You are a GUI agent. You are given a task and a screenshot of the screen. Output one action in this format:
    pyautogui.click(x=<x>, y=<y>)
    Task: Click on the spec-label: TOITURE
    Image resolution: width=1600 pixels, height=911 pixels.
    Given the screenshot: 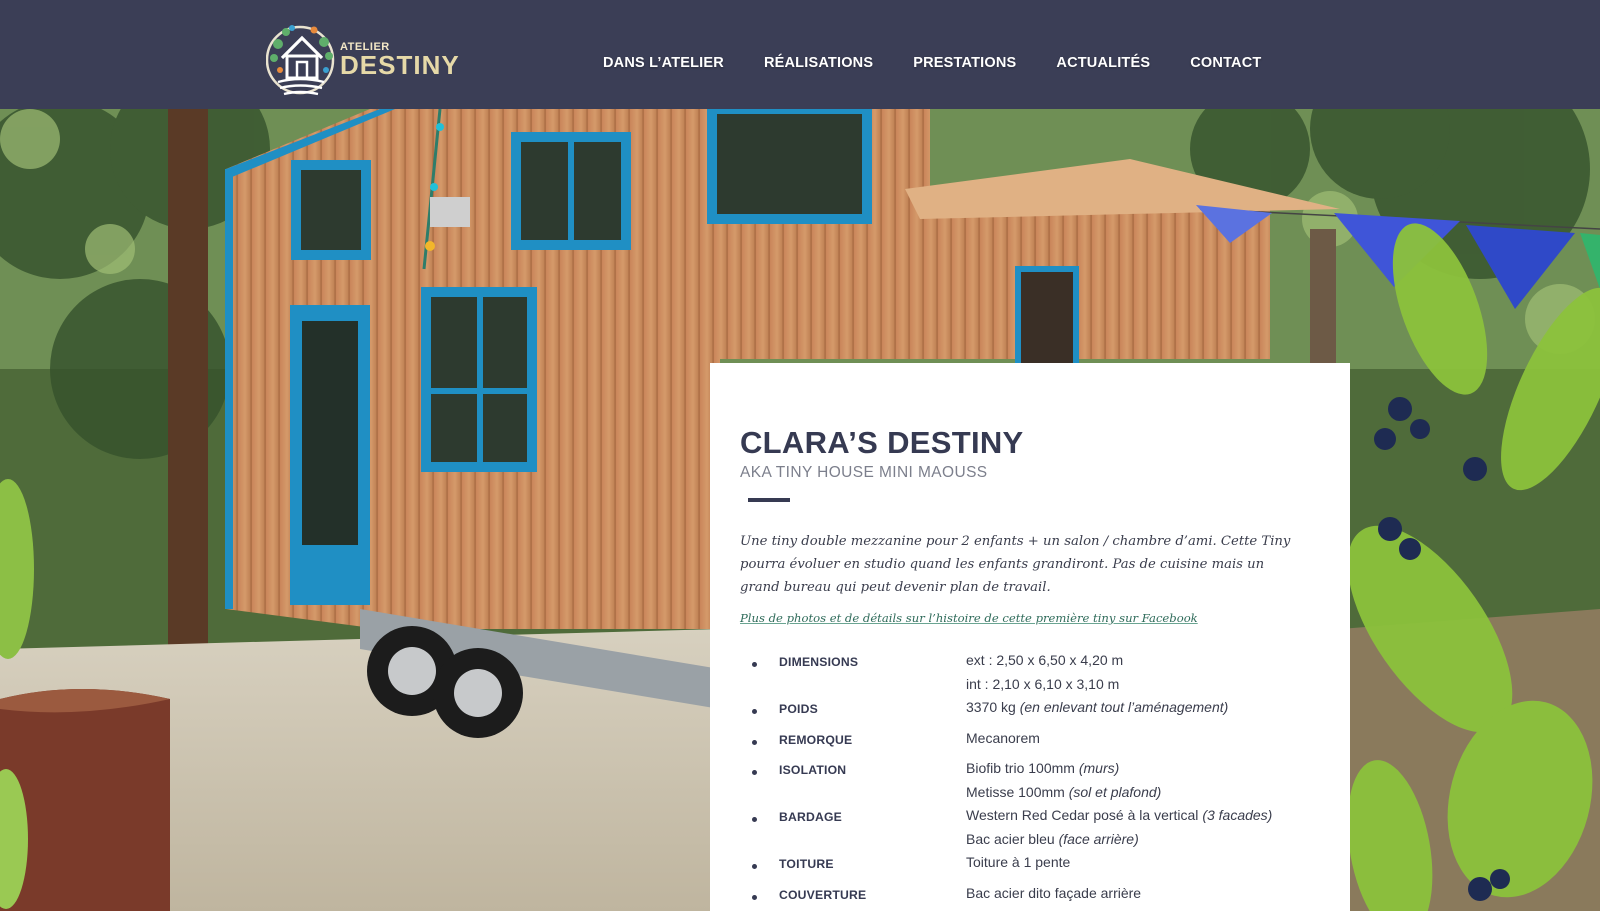 What is the action you would take?
    pyautogui.click(x=806, y=864)
    